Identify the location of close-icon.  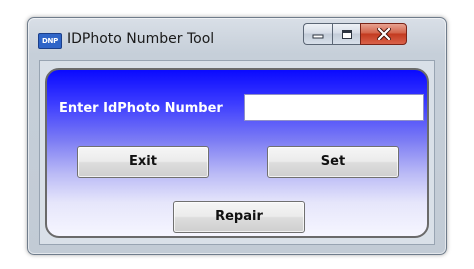
(383, 34).